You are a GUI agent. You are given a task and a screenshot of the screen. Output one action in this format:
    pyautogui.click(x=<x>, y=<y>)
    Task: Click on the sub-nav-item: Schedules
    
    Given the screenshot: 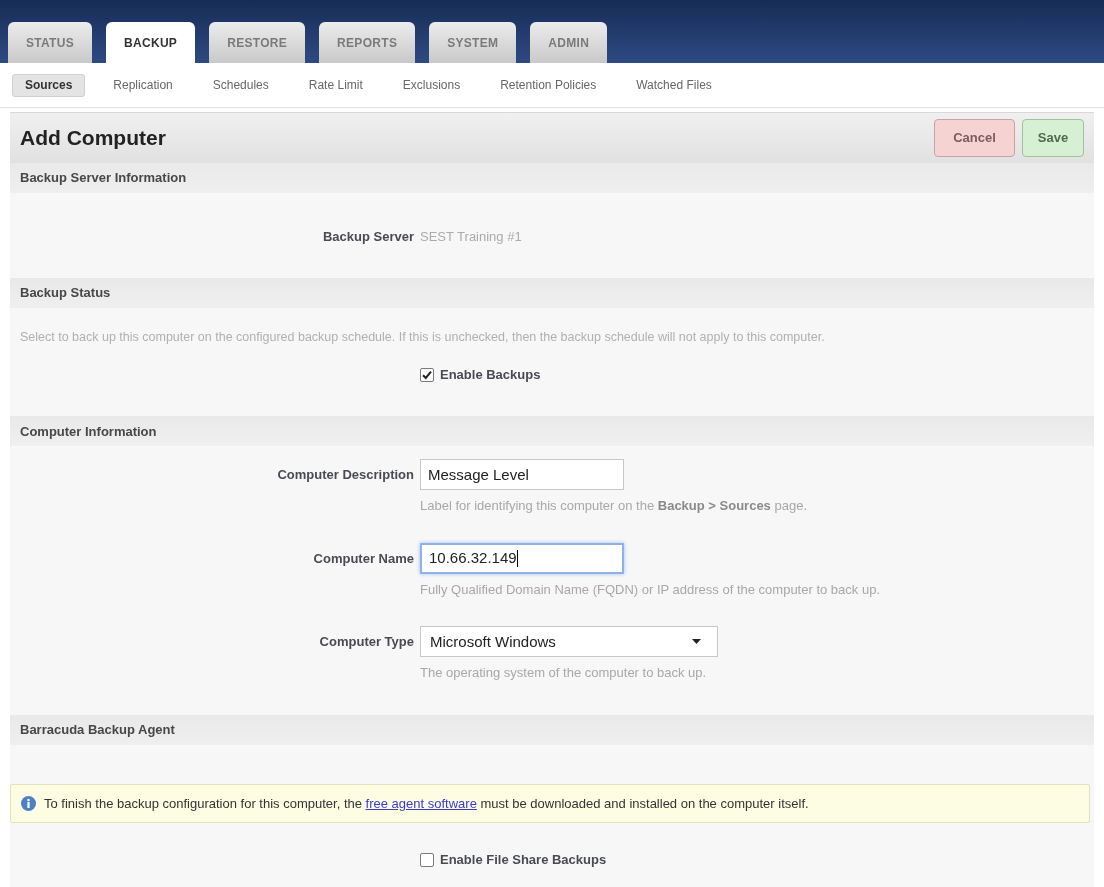 What is the action you would take?
    pyautogui.click(x=240, y=85)
    